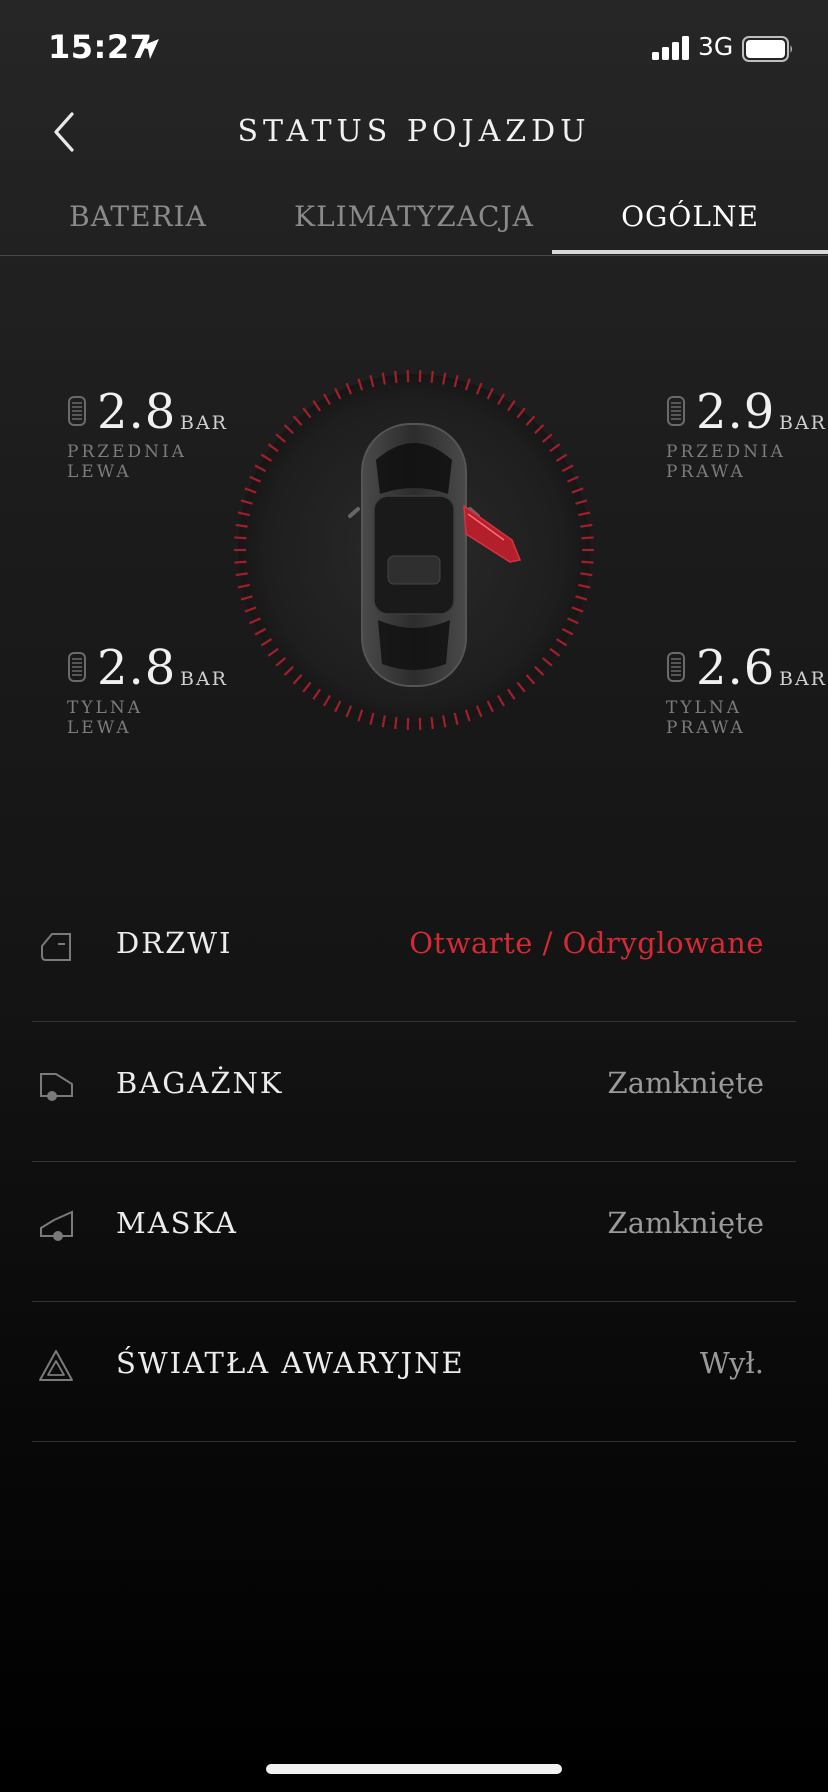 This screenshot has height=1792, width=828. I want to click on bonnet-icon, so click(56, 1225).